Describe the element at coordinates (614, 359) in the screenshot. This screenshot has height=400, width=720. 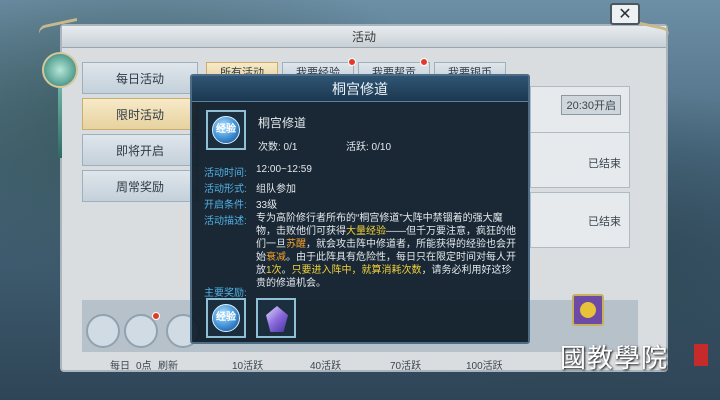
I see `watermark-logo: 國教學院` at that location.